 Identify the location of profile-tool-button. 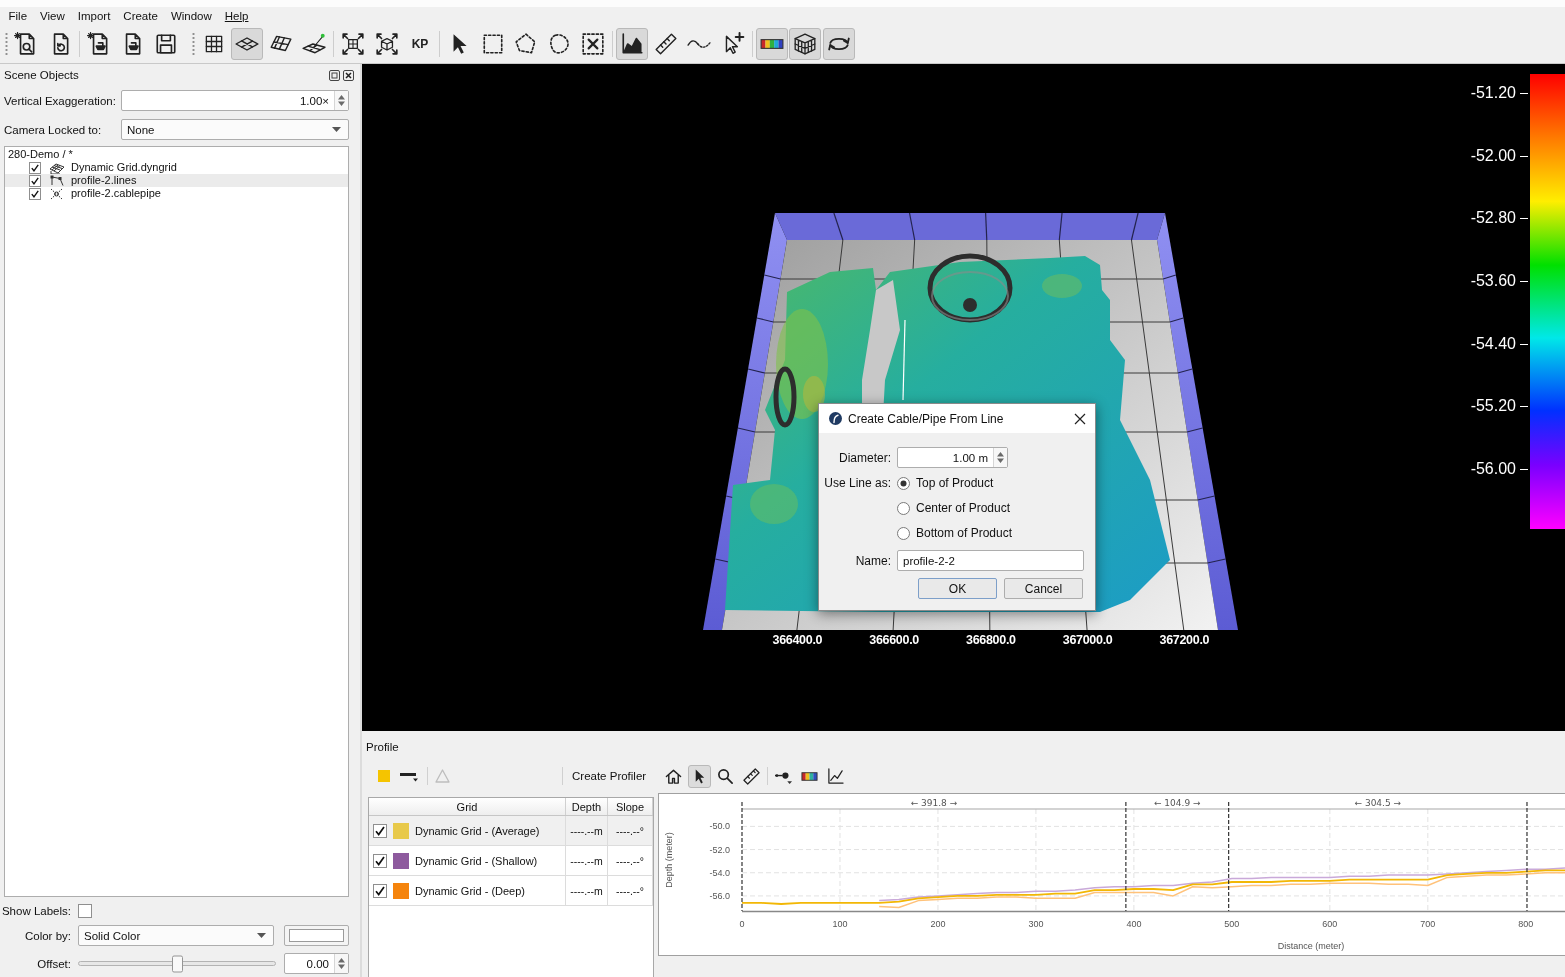
(700, 776).